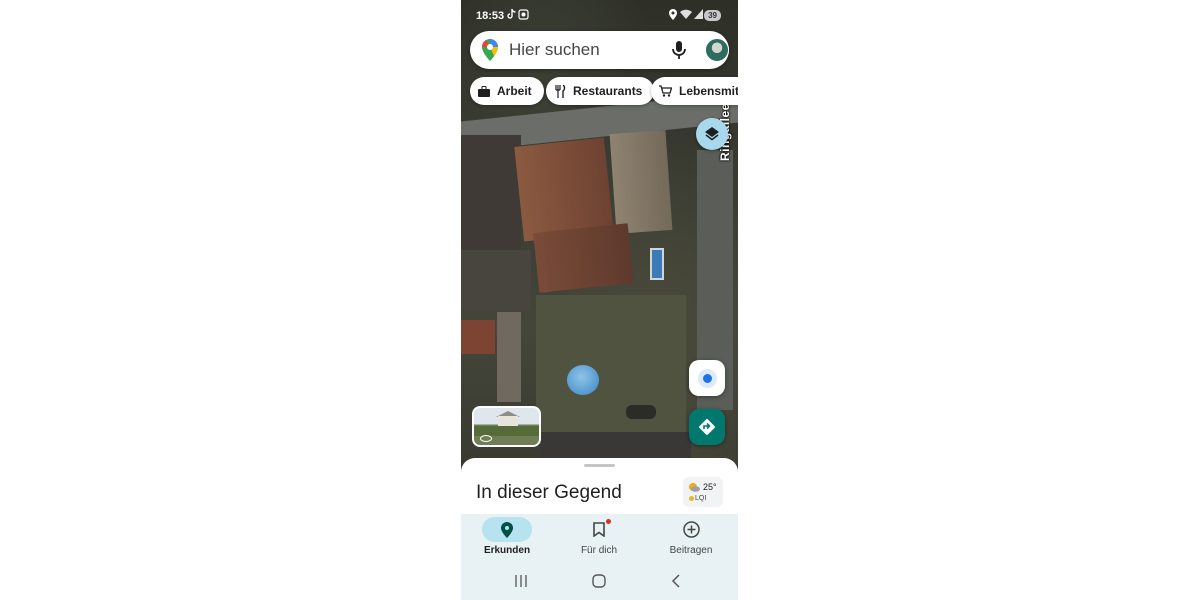  I want to click on status-bar: 18:53 39, so click(599, 16).